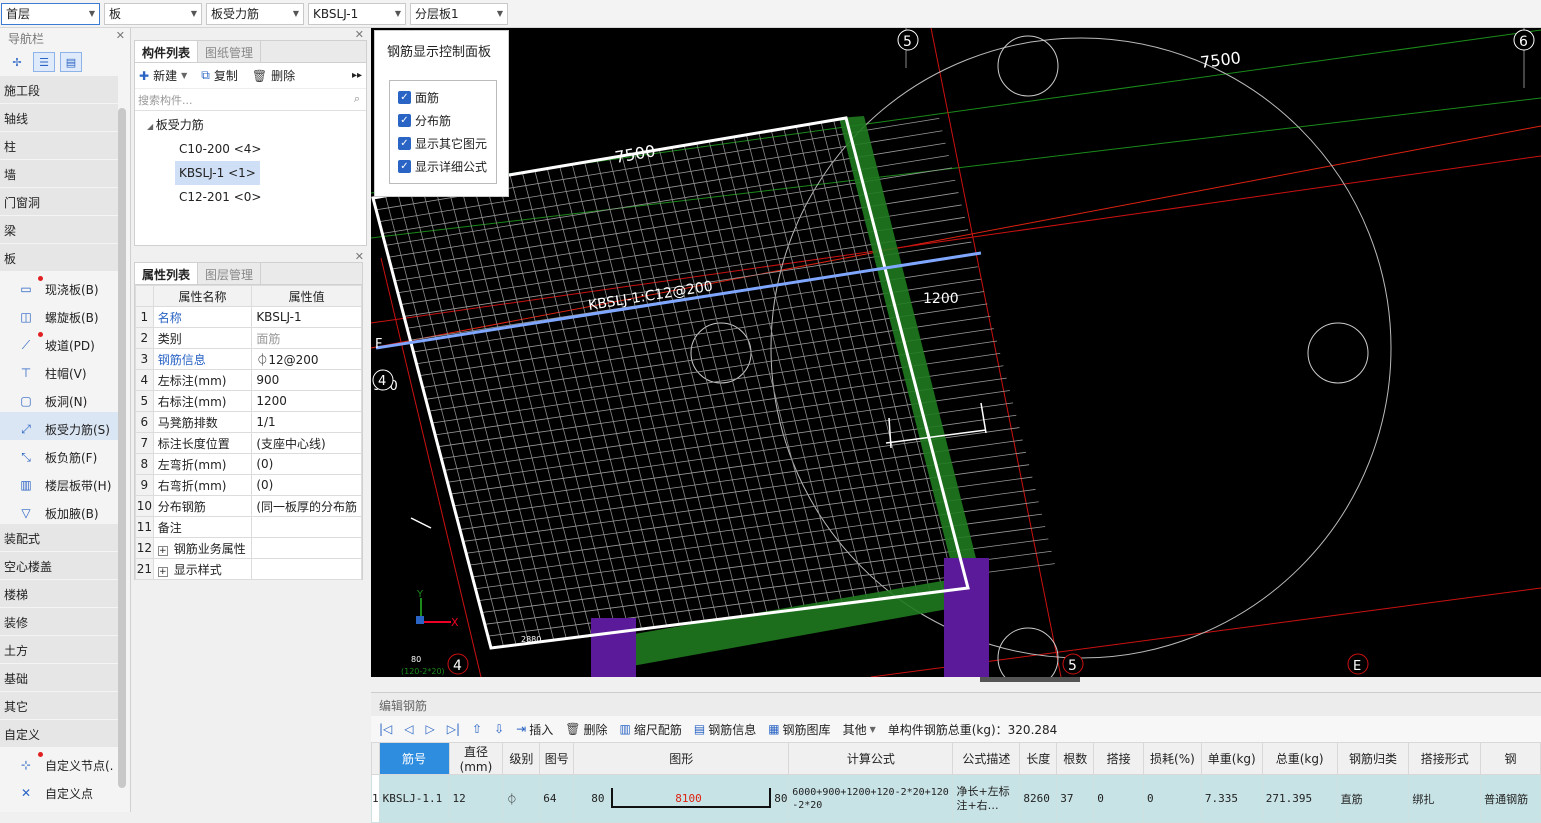 The height and width of the screenshot is (823, 1541). Describe the element at coordinates (255, 14) in the screenshot. I see `component-select: 板受力筋 ▼` at that location.